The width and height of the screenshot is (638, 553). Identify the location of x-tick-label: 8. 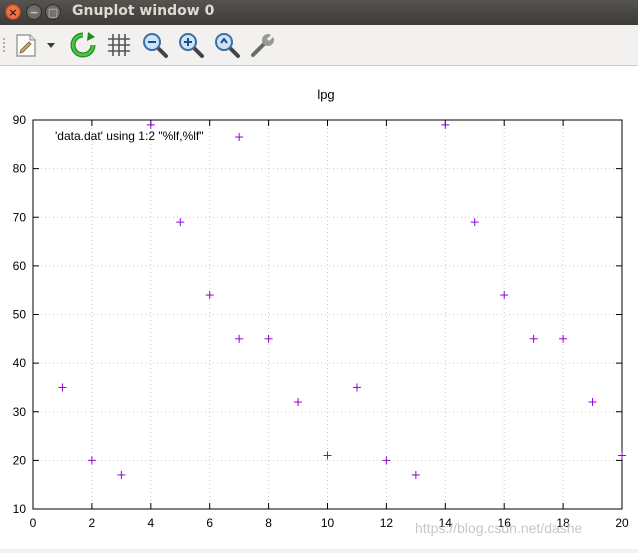
(268, 523).